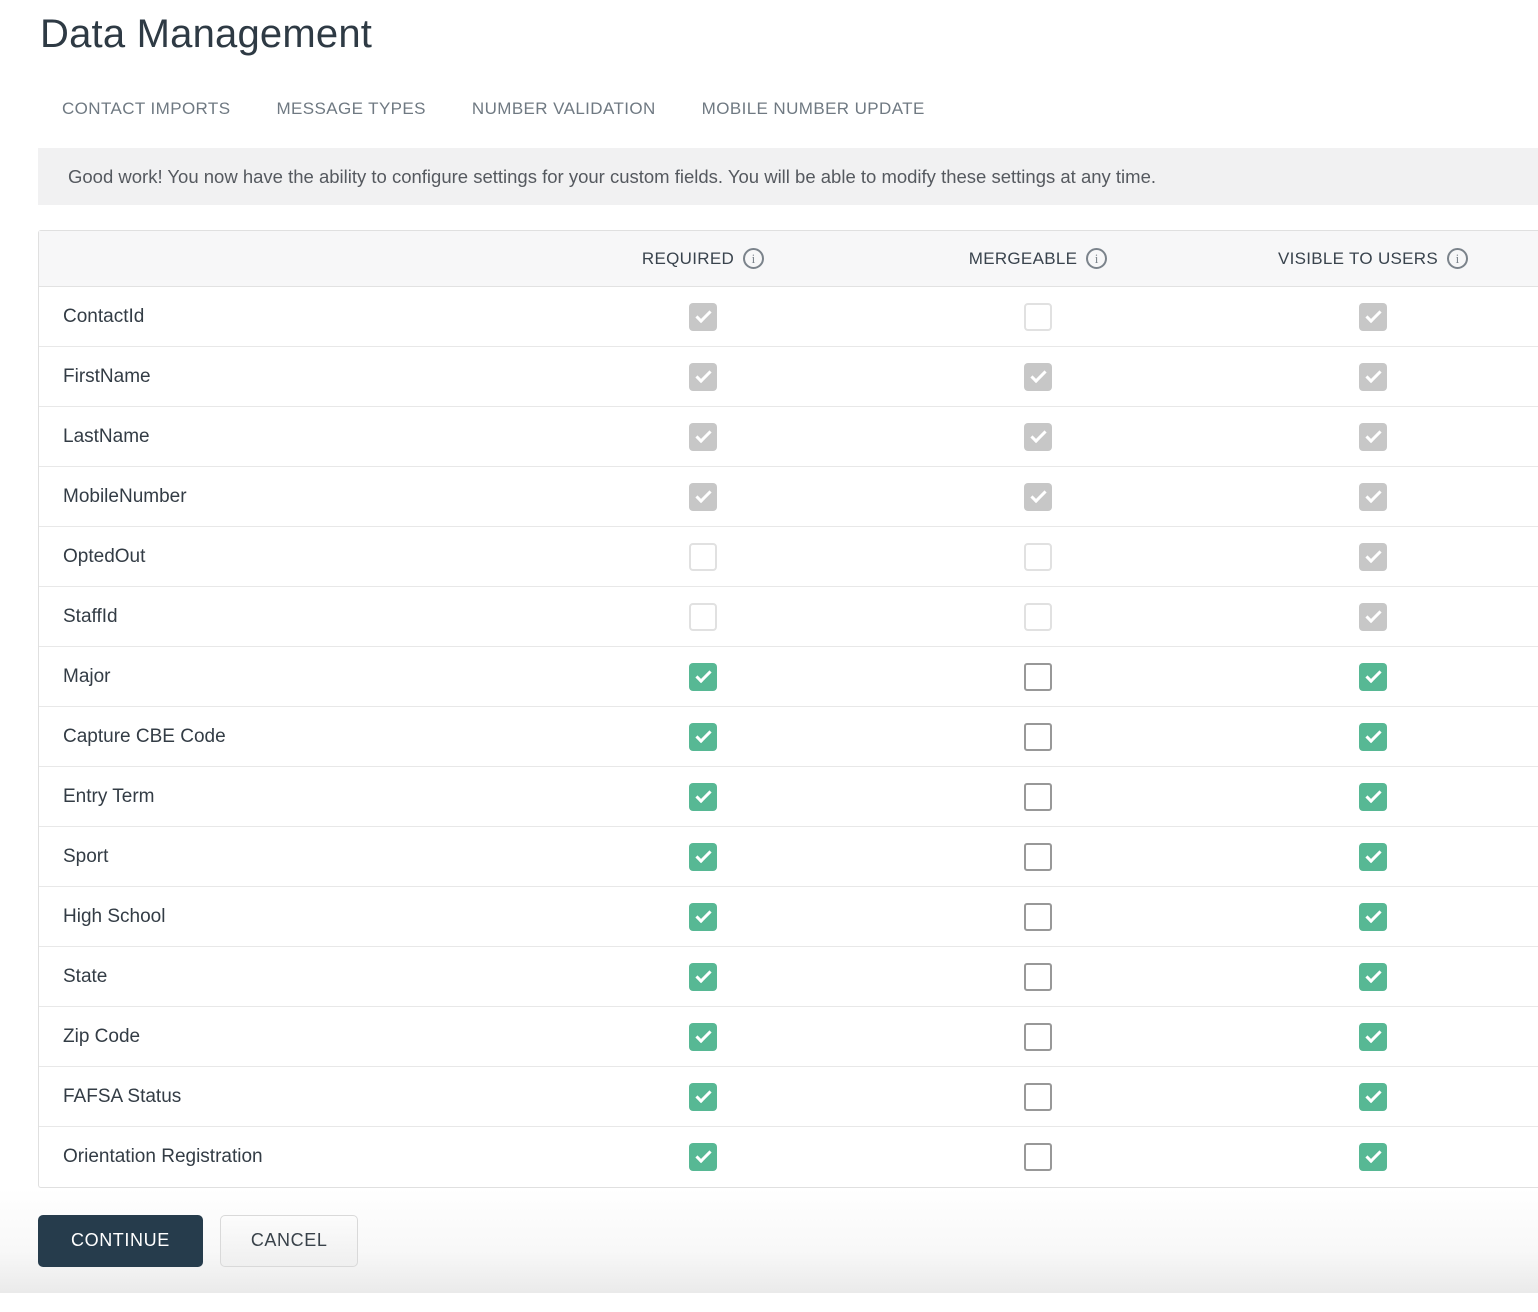  I want to click on field-name-label: State, so click(85, 976).